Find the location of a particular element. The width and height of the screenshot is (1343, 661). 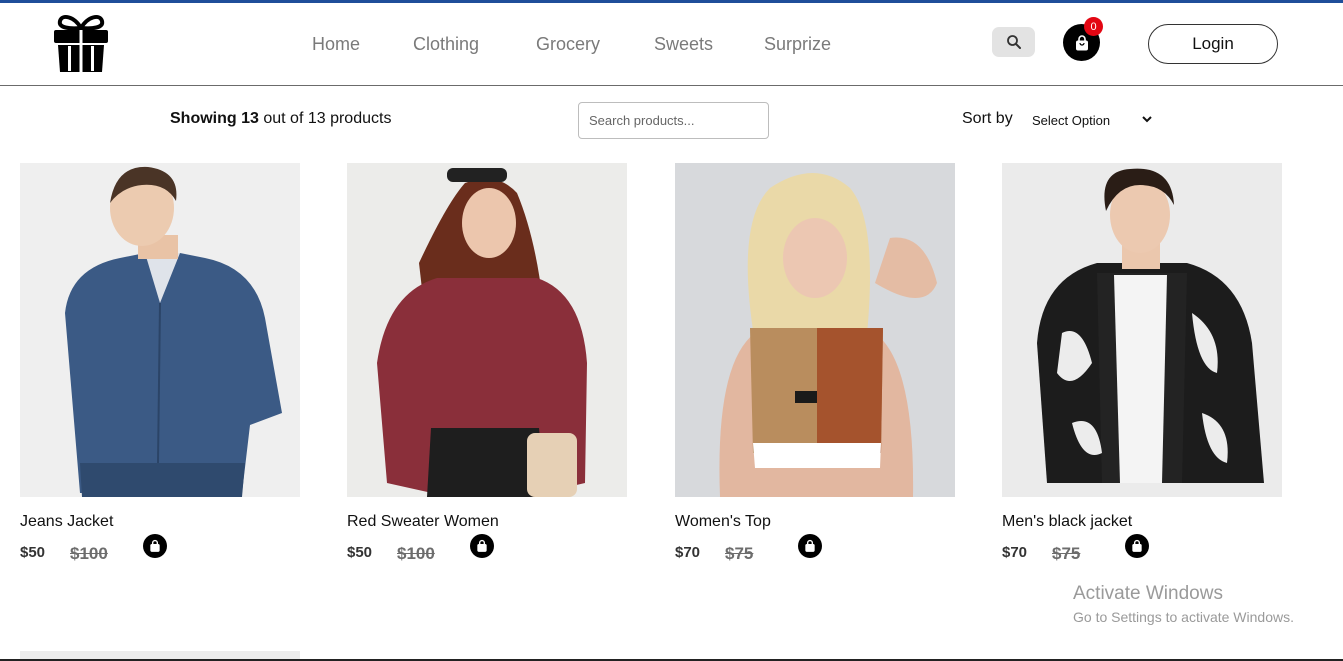

showing-count: 13 is located at coordinates (250, 118).